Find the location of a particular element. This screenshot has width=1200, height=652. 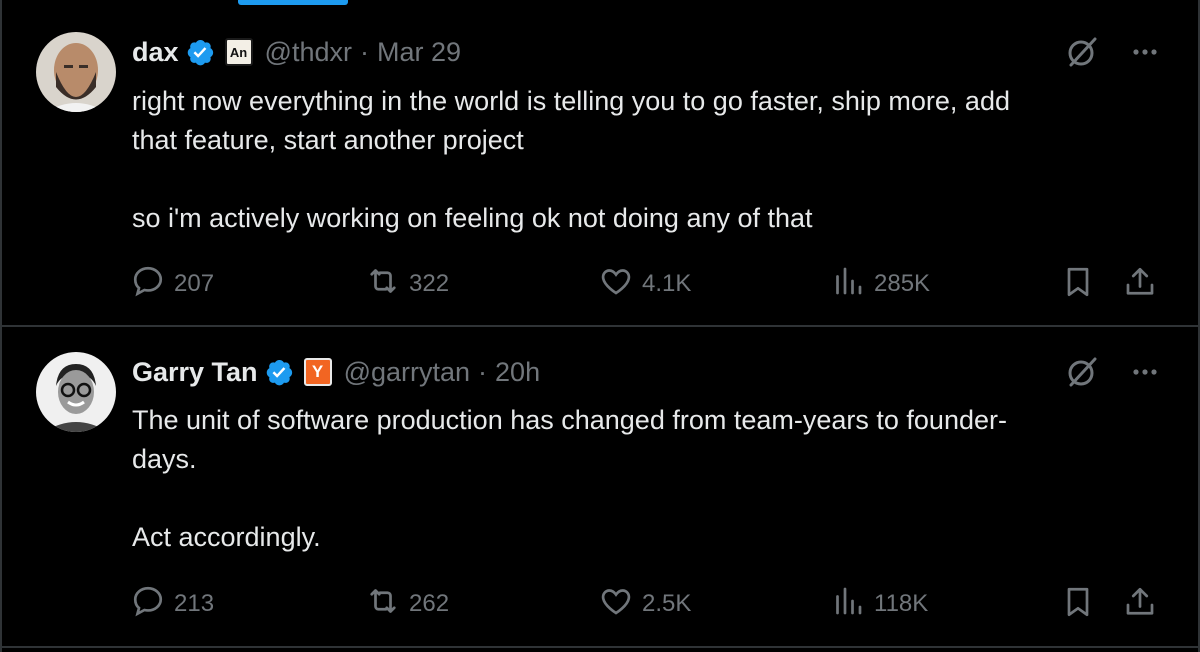

affiliate-badge: An is located at coordinates (238, 52).